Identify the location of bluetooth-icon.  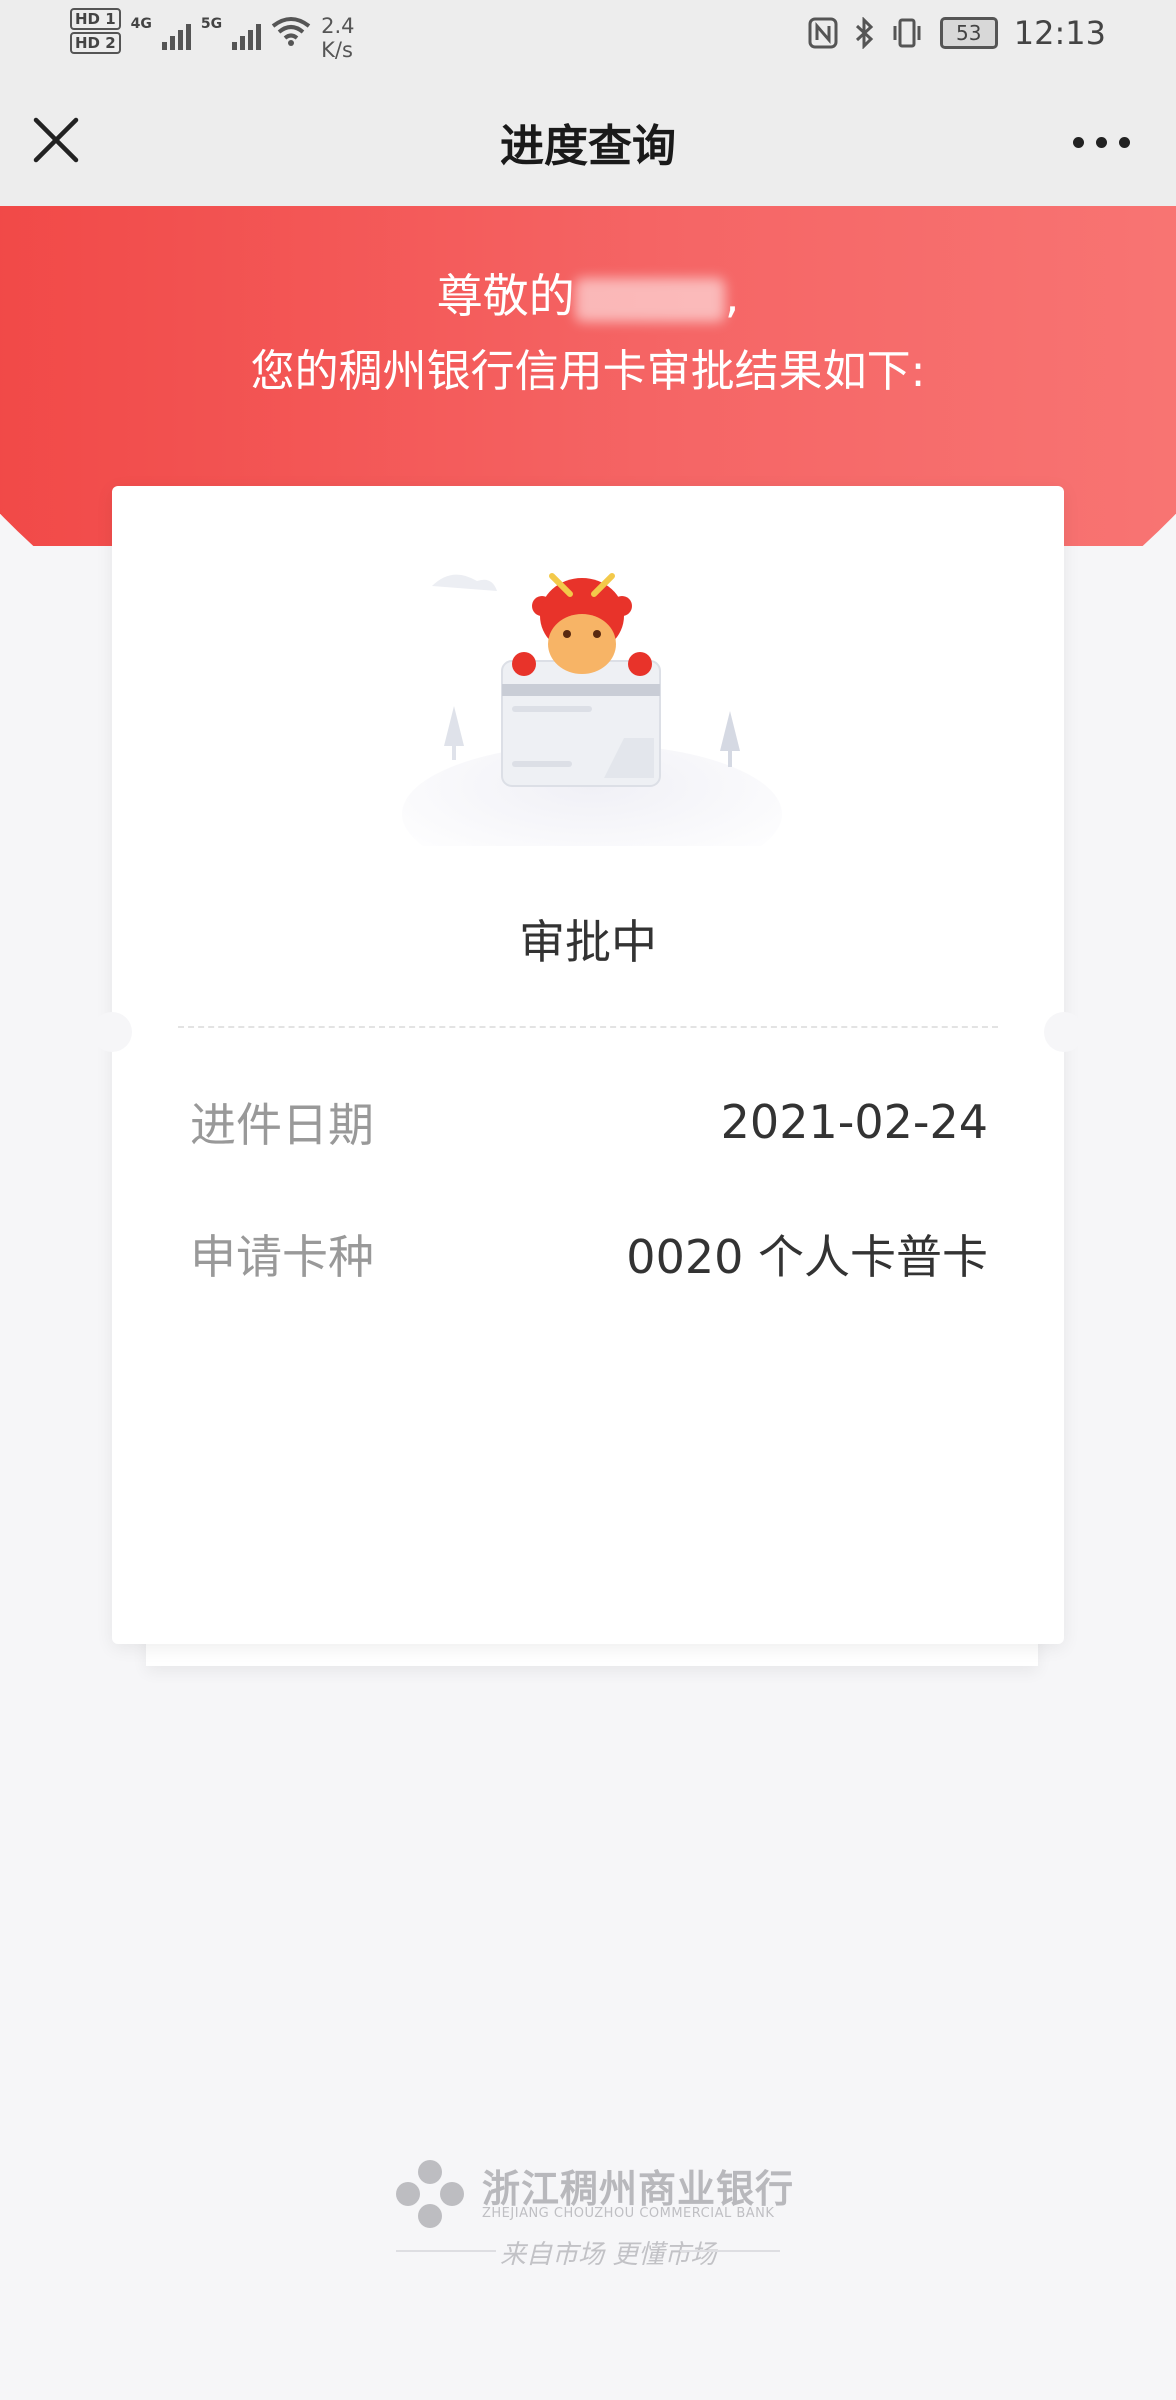
(864, 33).